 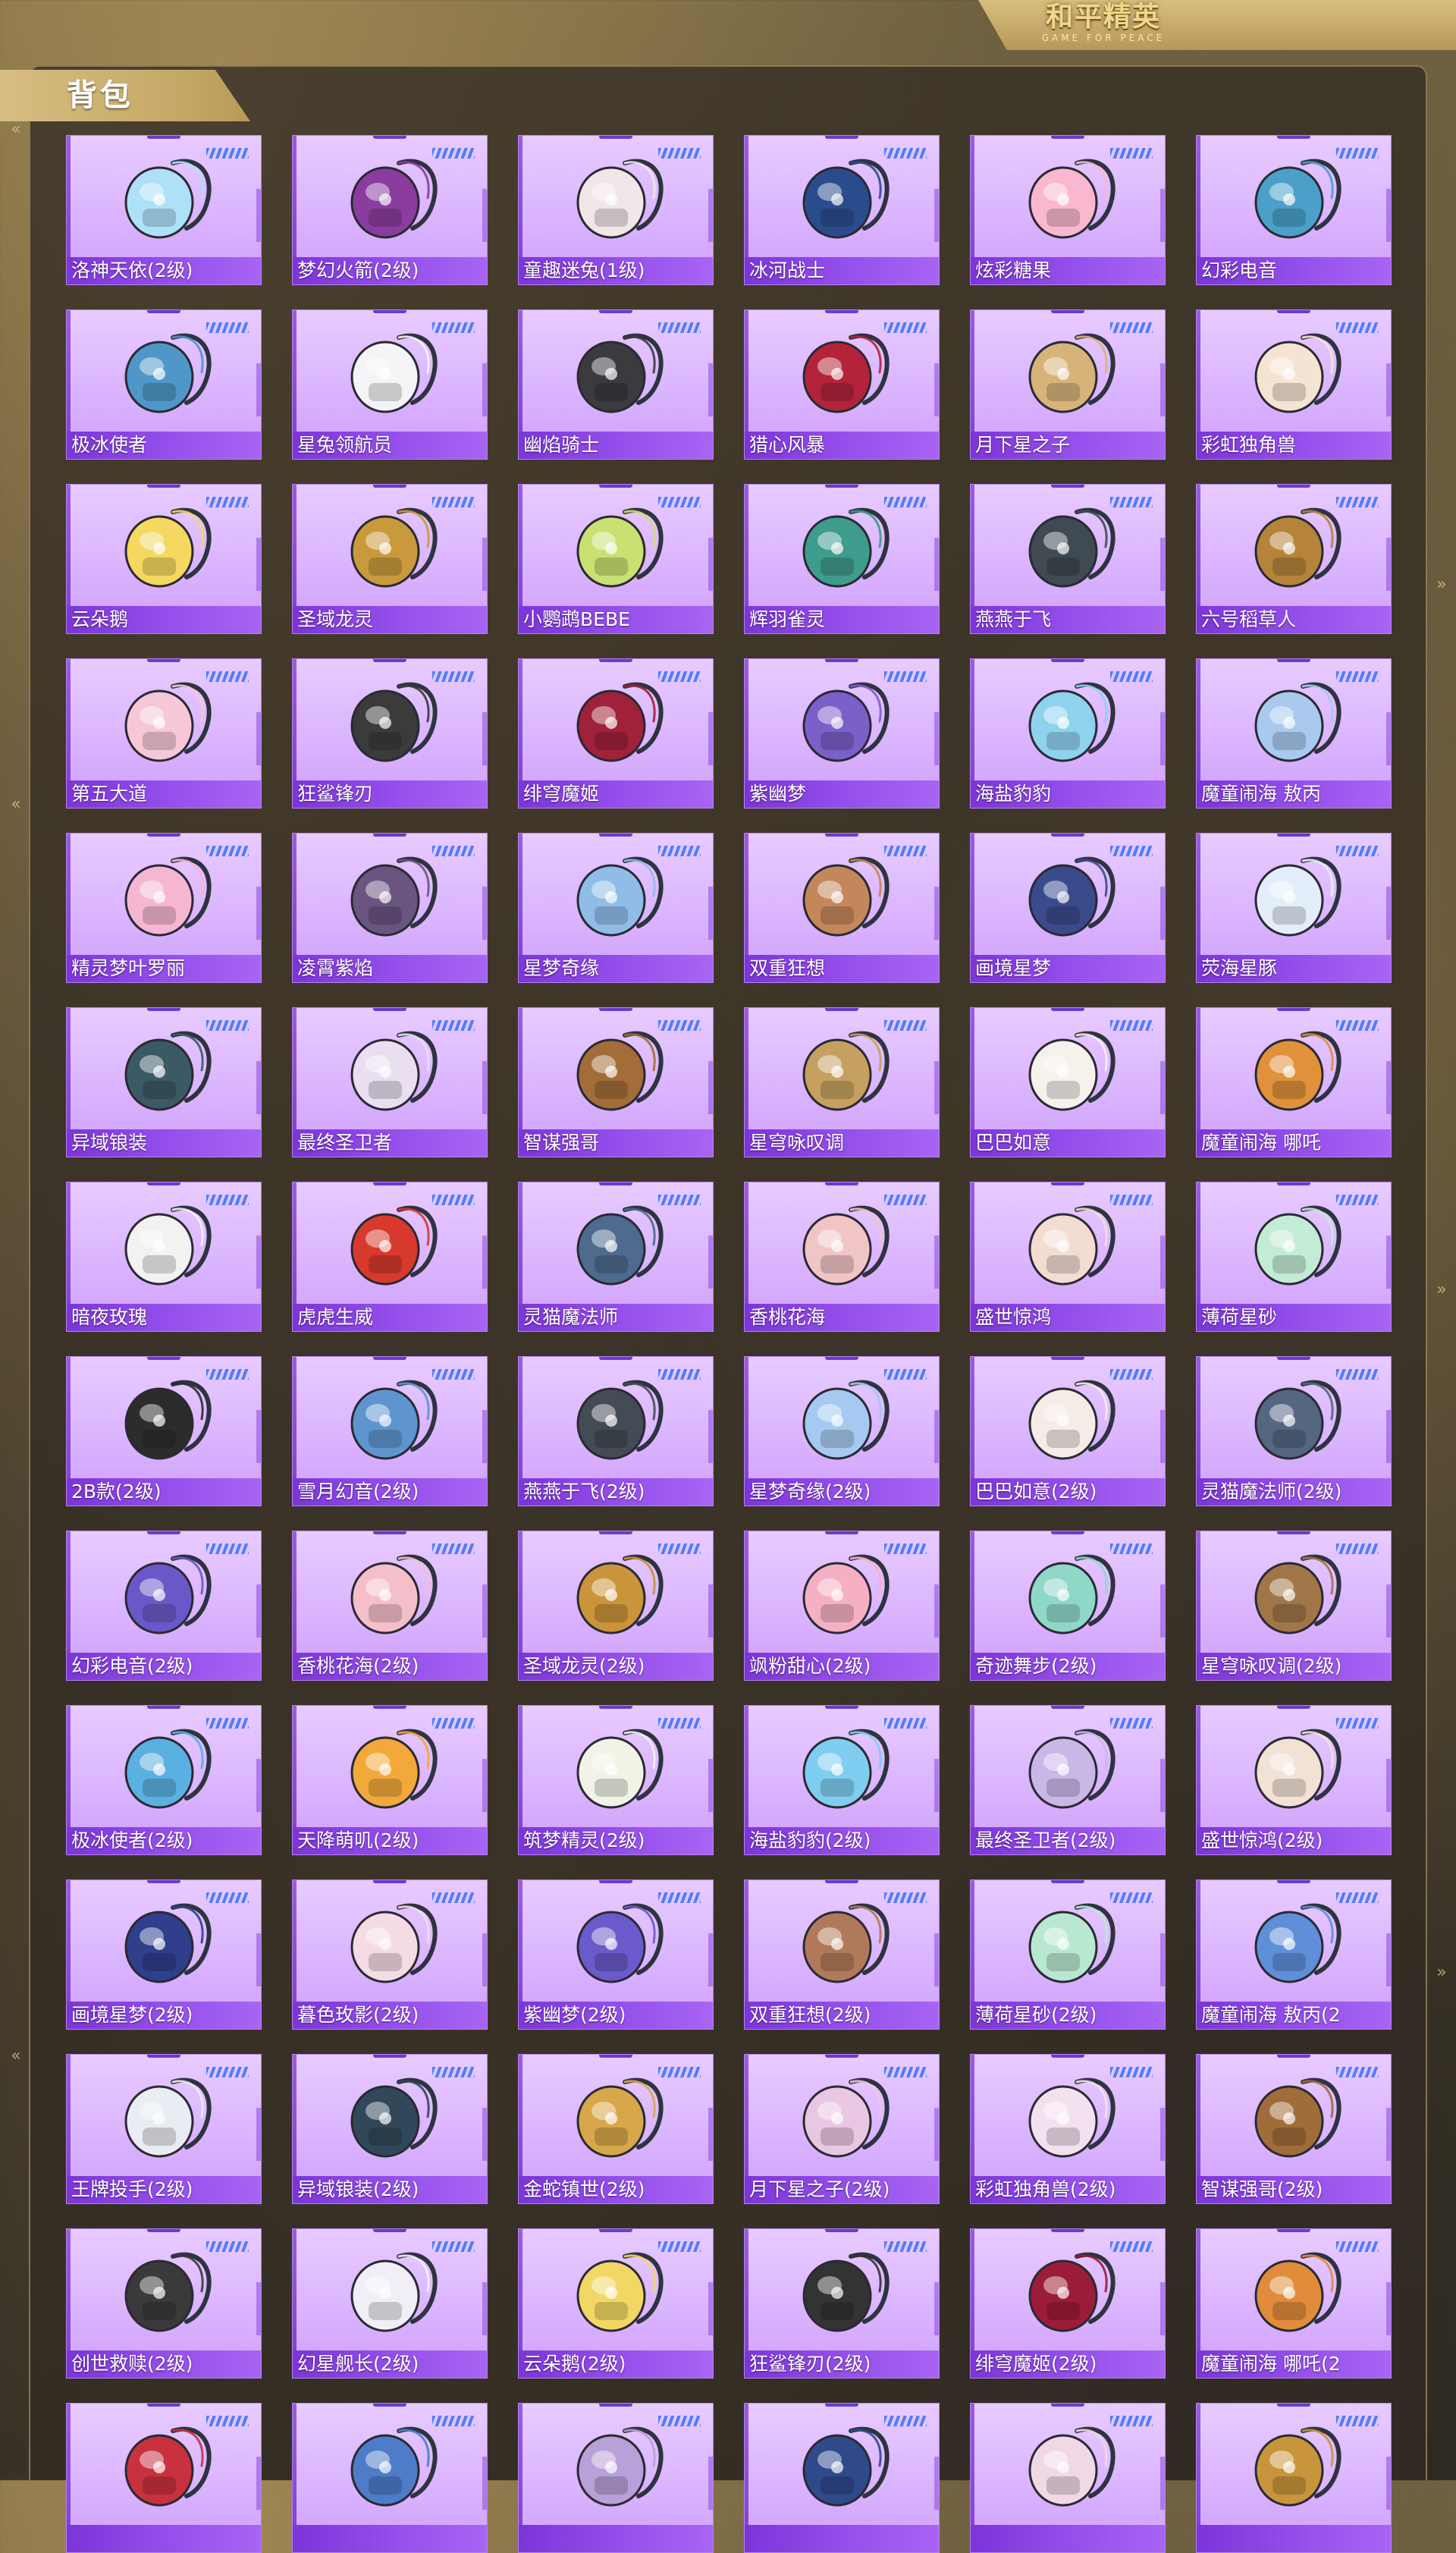 What do you see at coordinates (390, 210) in the screenshot?
I see `backpack-card: 梦幻火箭(2级)` at bounding box center [390, 210].